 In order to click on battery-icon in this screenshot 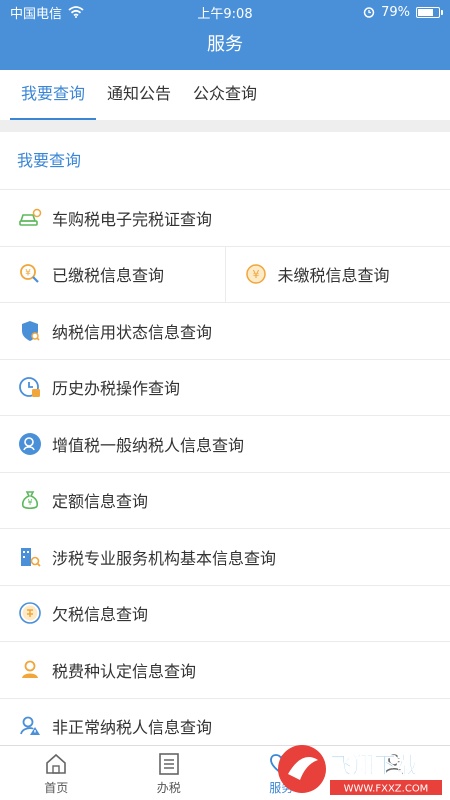, I will do `click(429, 12)`.